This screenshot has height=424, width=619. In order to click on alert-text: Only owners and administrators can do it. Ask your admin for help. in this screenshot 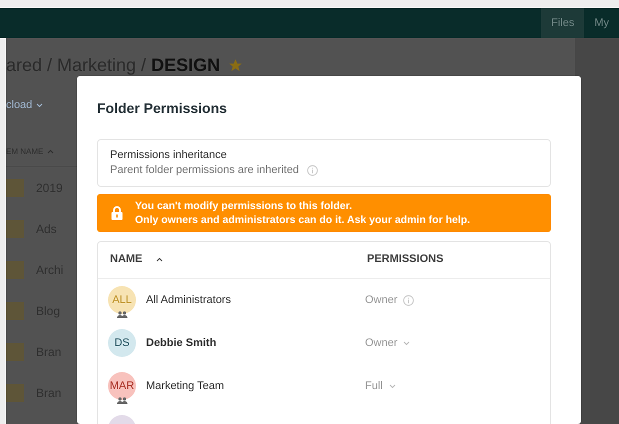, I will do `click(302, 220)`.